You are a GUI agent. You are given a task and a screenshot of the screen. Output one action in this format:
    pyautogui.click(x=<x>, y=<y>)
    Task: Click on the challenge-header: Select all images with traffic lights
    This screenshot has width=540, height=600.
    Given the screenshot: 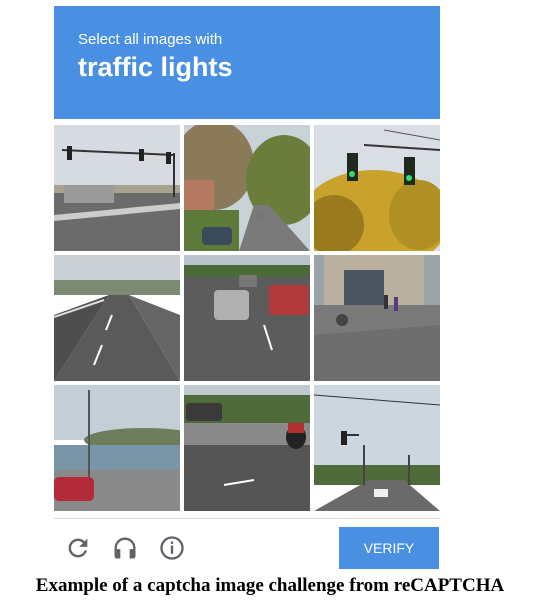 What is the action you would take?
    pyautogui.click(x=247, y=62)
    